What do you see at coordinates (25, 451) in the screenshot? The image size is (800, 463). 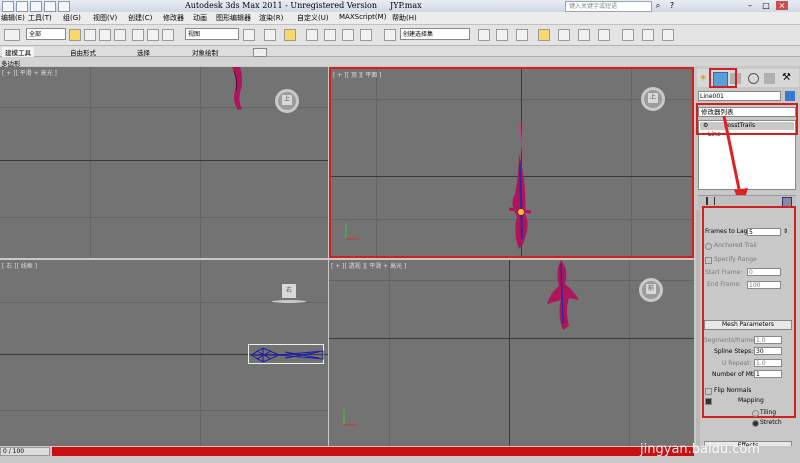 I see `time-slider-frame: 0 / 100` at bounding box center [25, 451].